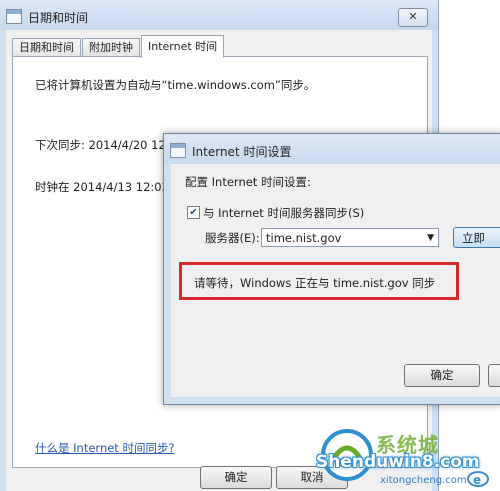  Describe the element at coordinates (232, 238) in the screenshot. I see `server-label: 服务器(E):` at that location.